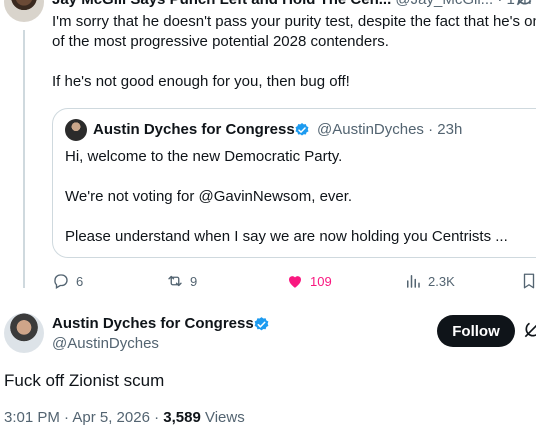 This screenshot has width=536, height=438. What do you see at coordinates (24, 333) in the screenshot?
I see `main-author-avatar` at bounding box center [24, 333].